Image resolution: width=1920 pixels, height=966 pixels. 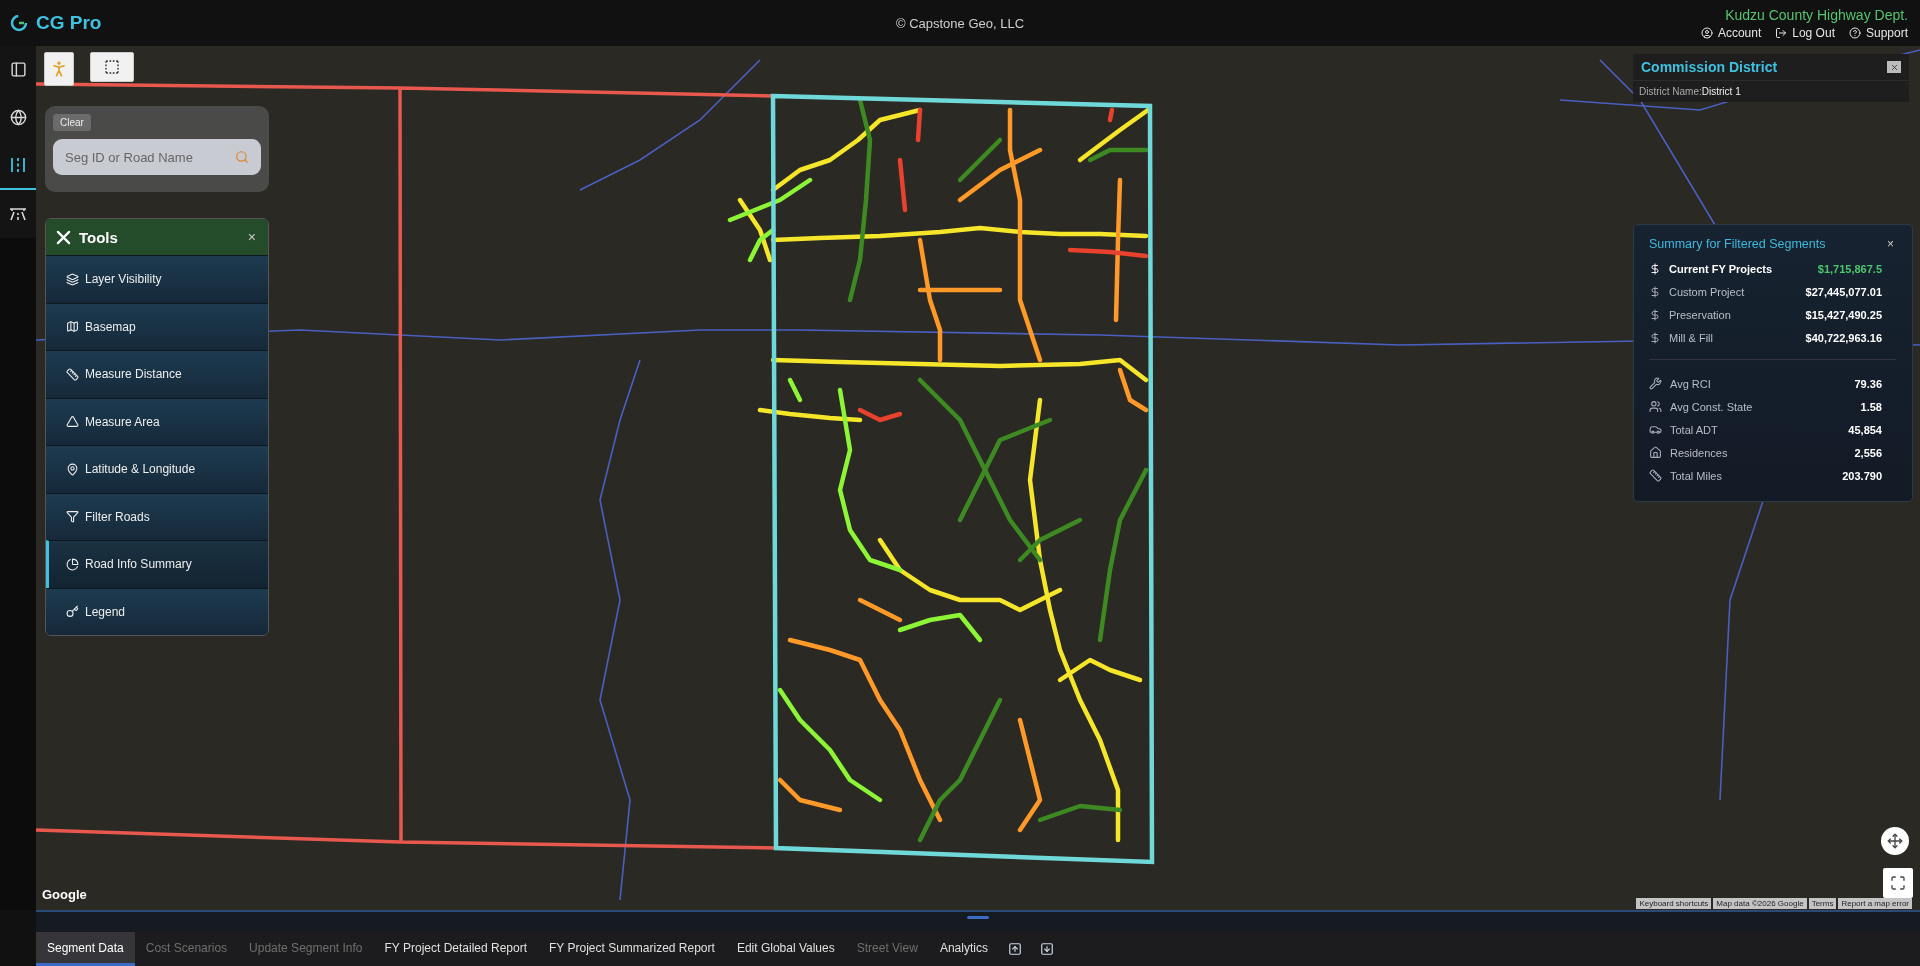 What do you see at coordinates (18, 69) in the screenshot?
I see `panel-toggle-icon` at bounding box center [18, 69].